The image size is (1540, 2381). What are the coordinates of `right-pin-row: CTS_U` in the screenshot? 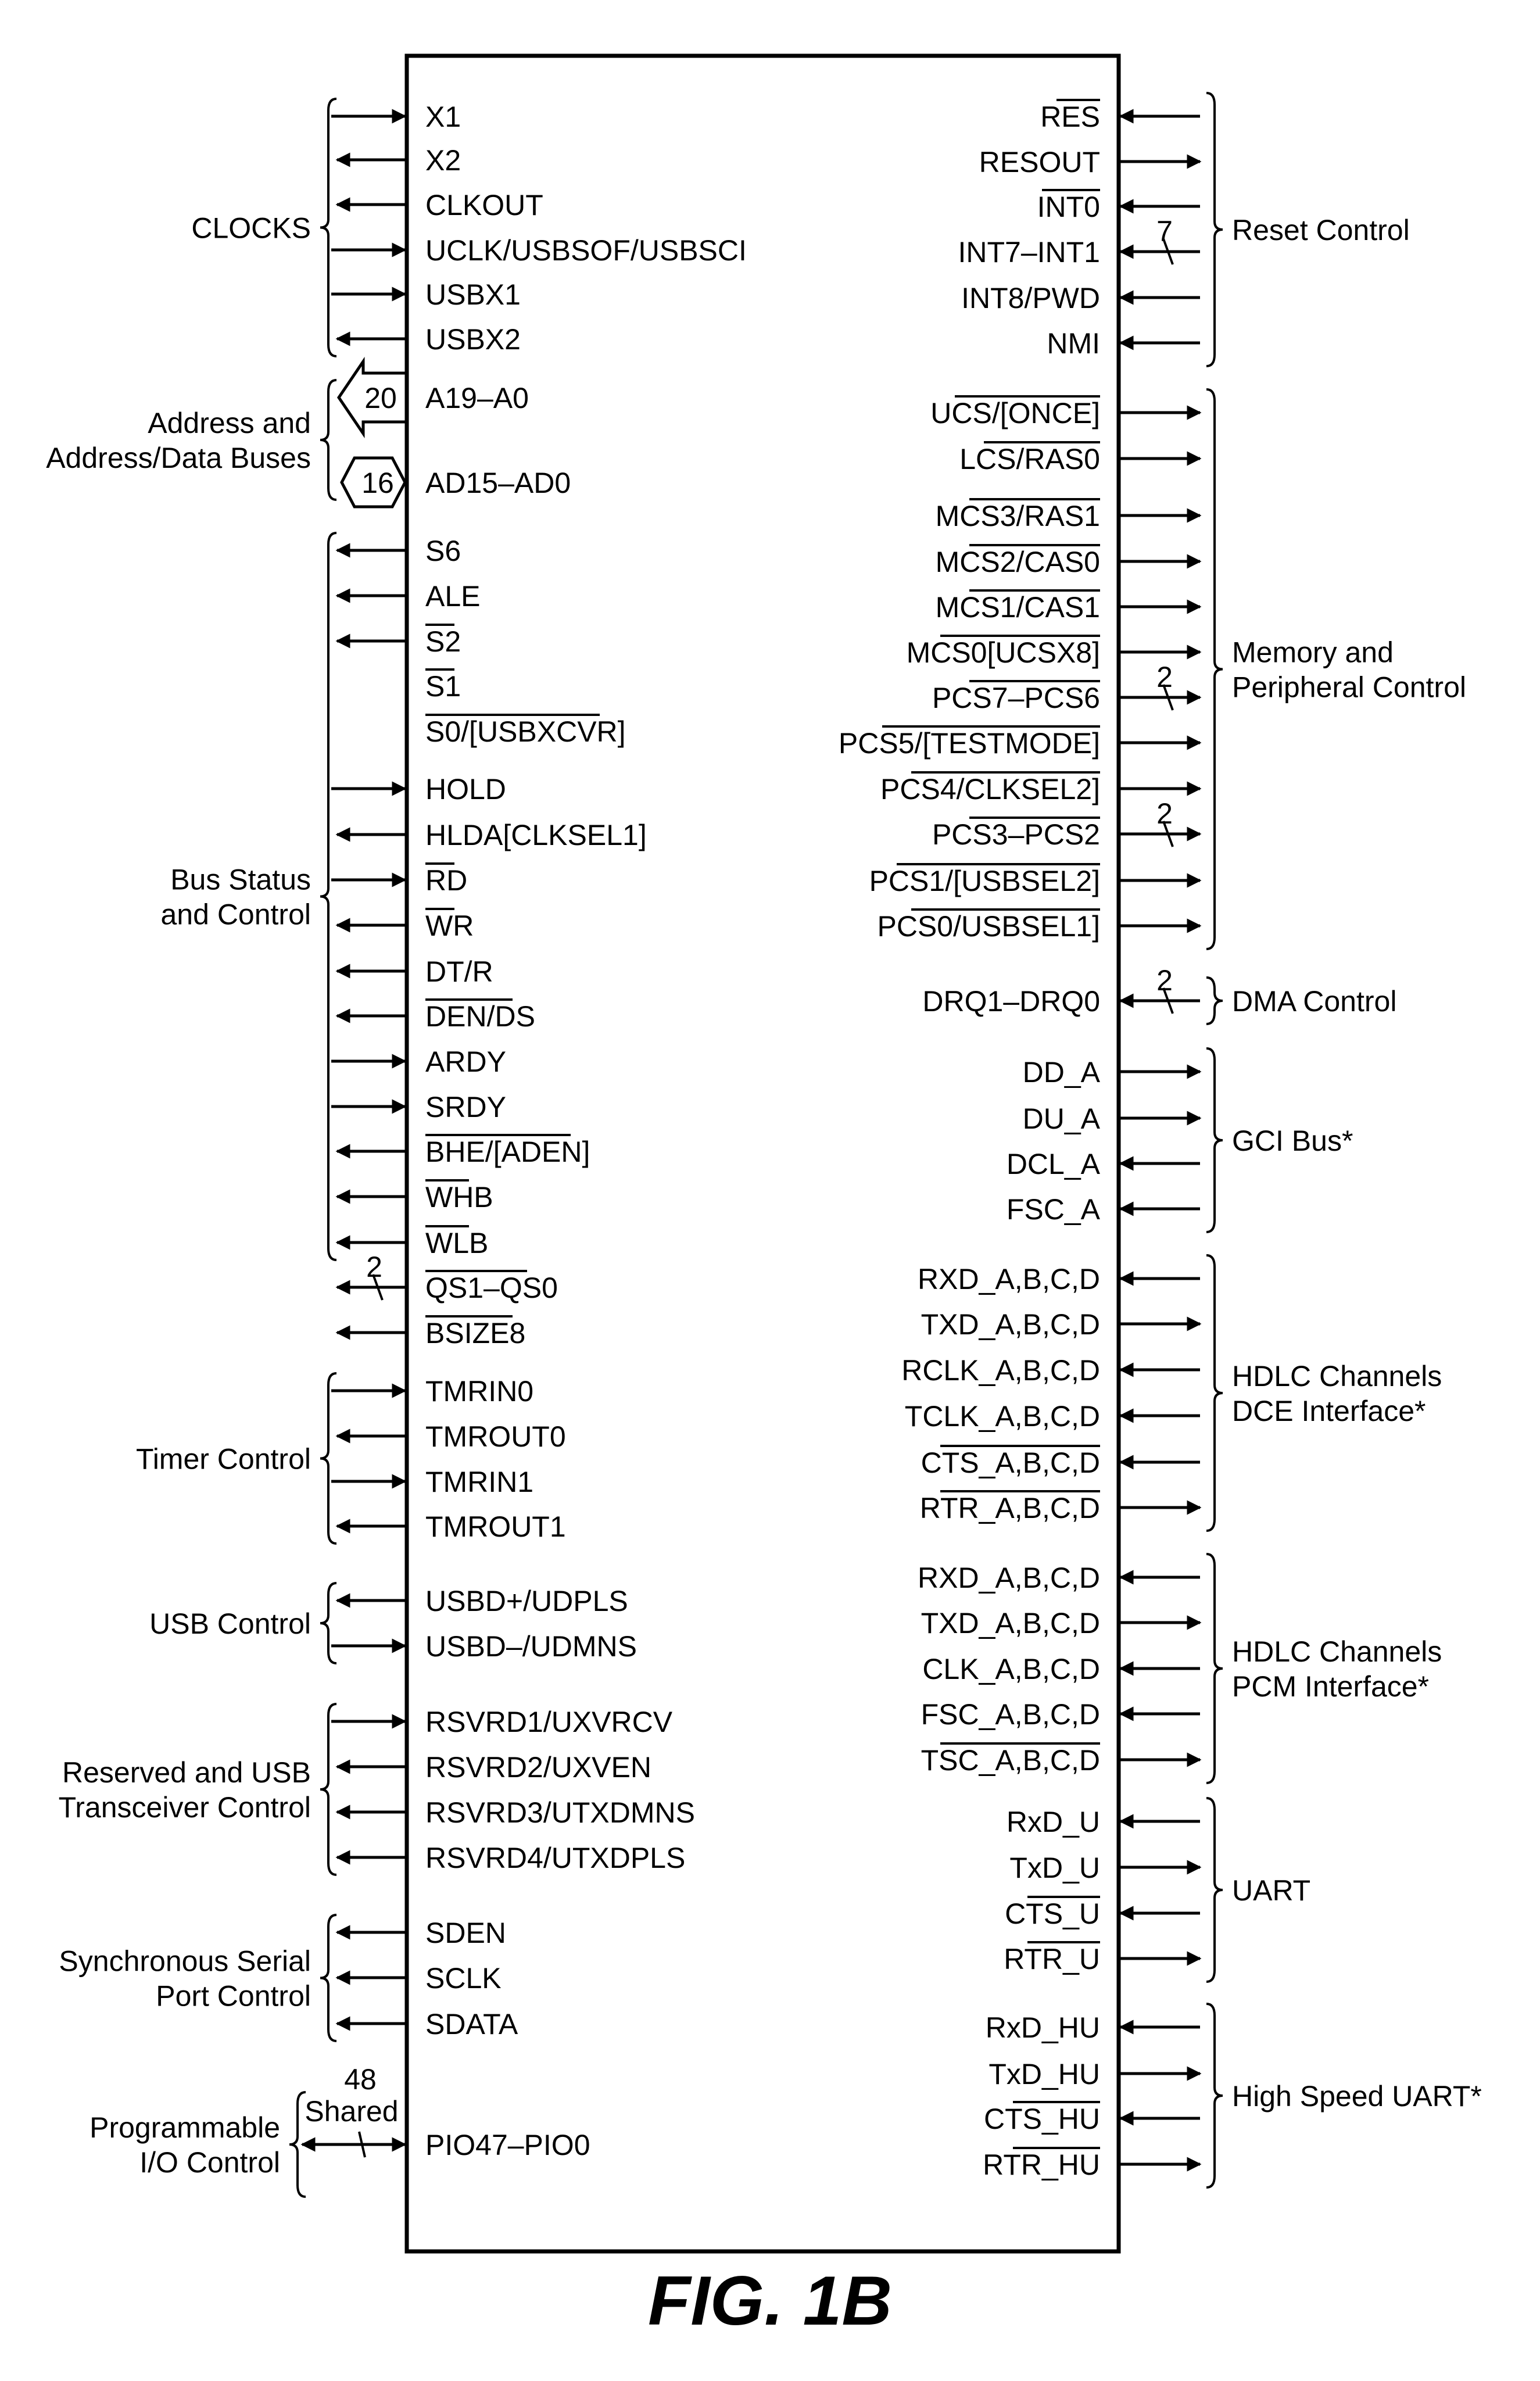 It's located at (1102, 1913).